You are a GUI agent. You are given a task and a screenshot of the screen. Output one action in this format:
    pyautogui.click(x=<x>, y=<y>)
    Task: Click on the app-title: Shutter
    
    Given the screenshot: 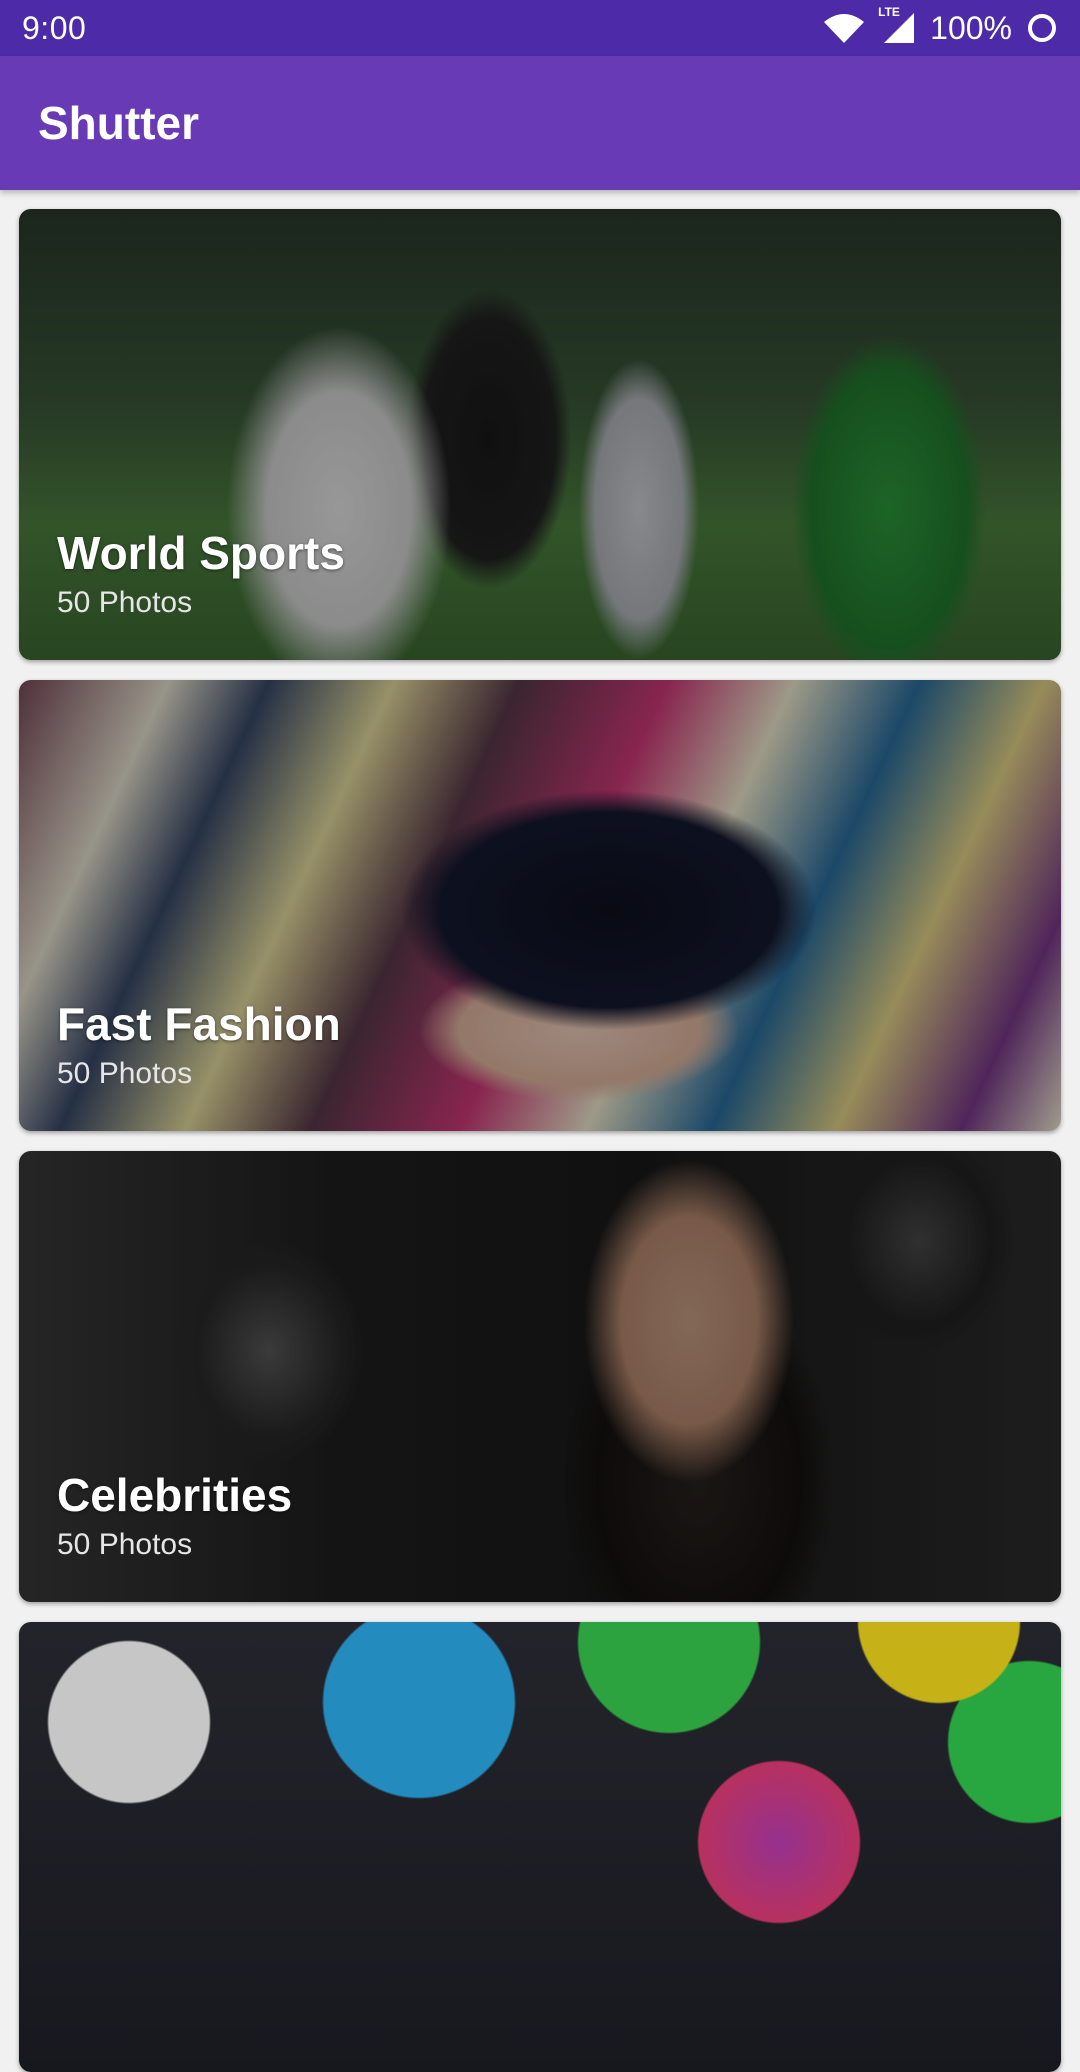 What is the action you would take?
    pyautogui.click(x=118, y=123)
    